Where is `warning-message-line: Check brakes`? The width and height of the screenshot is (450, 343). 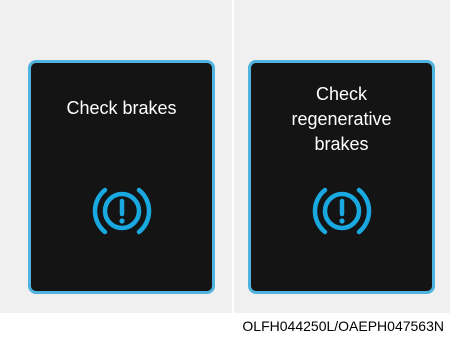 warning-message-line: Check brakes is located at coordinates (121, 108).